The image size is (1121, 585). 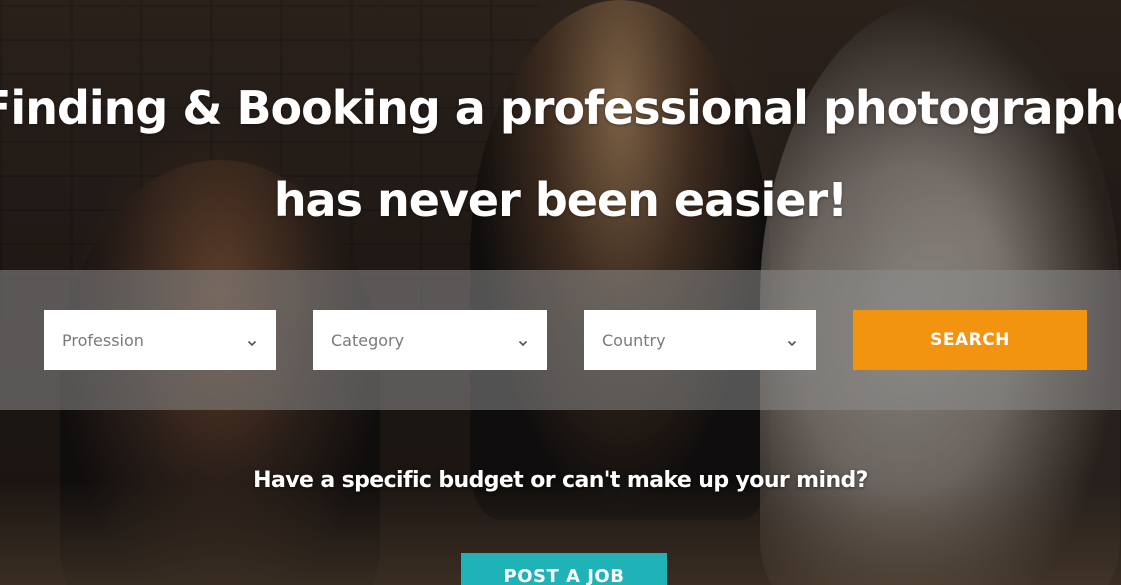 What do you see at coordinates (368, 340) in the screenshot?
I see `category-select-label: Category` at bounding box center [368, 340].